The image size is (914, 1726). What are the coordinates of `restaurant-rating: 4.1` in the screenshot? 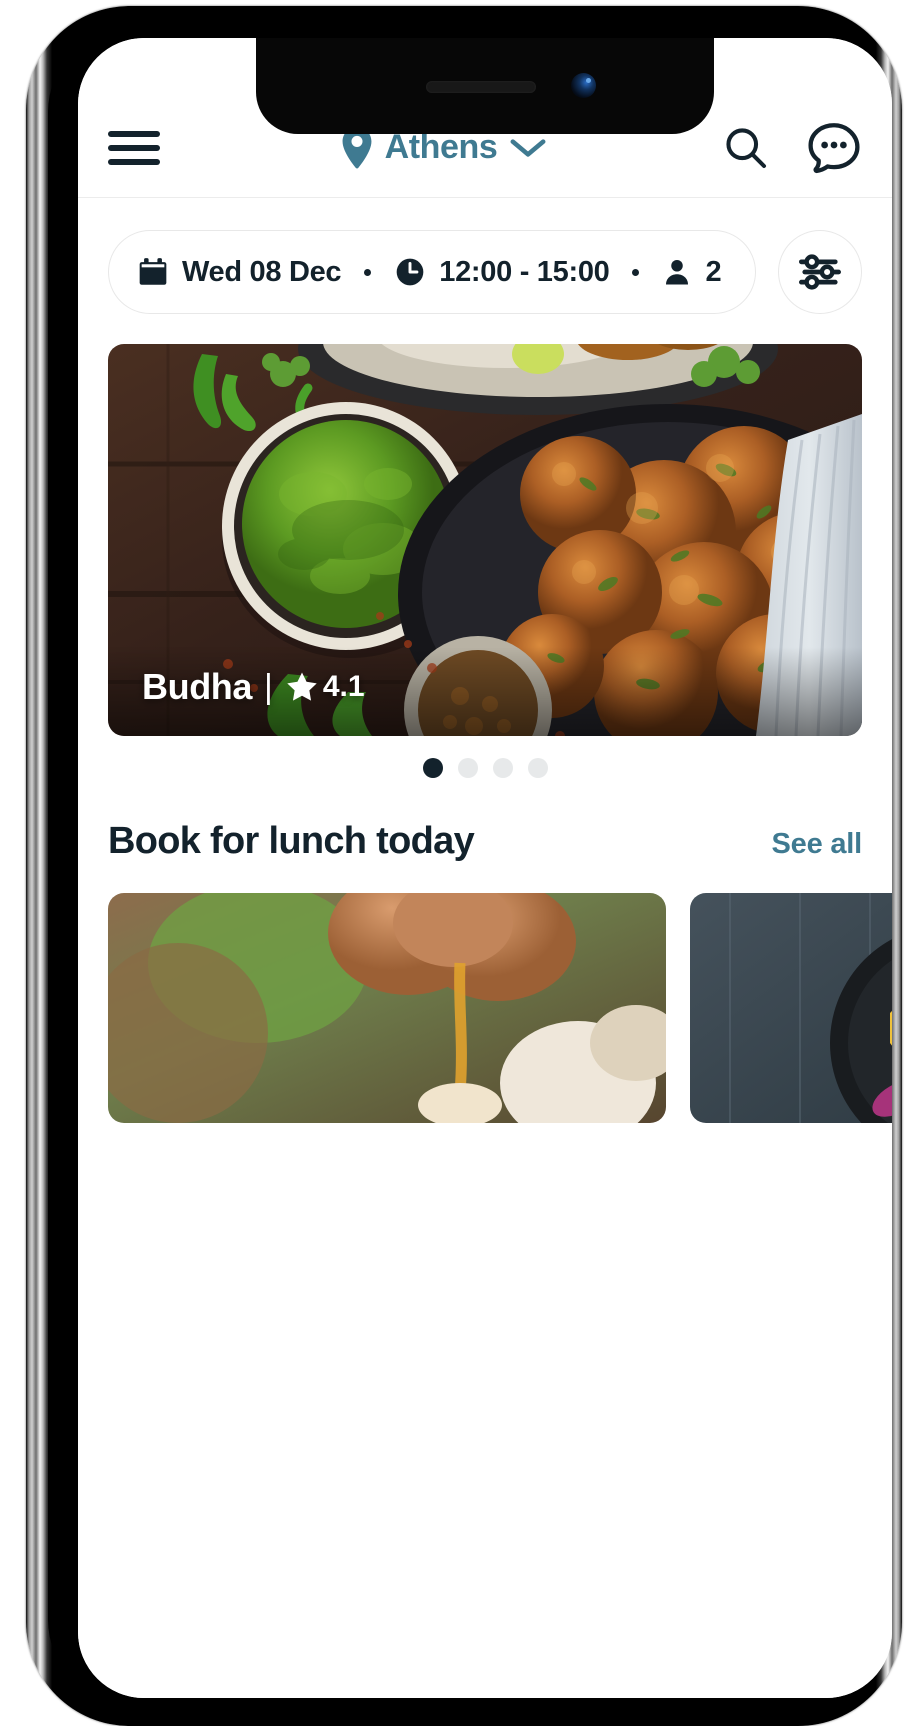 It's located at (343, 686).